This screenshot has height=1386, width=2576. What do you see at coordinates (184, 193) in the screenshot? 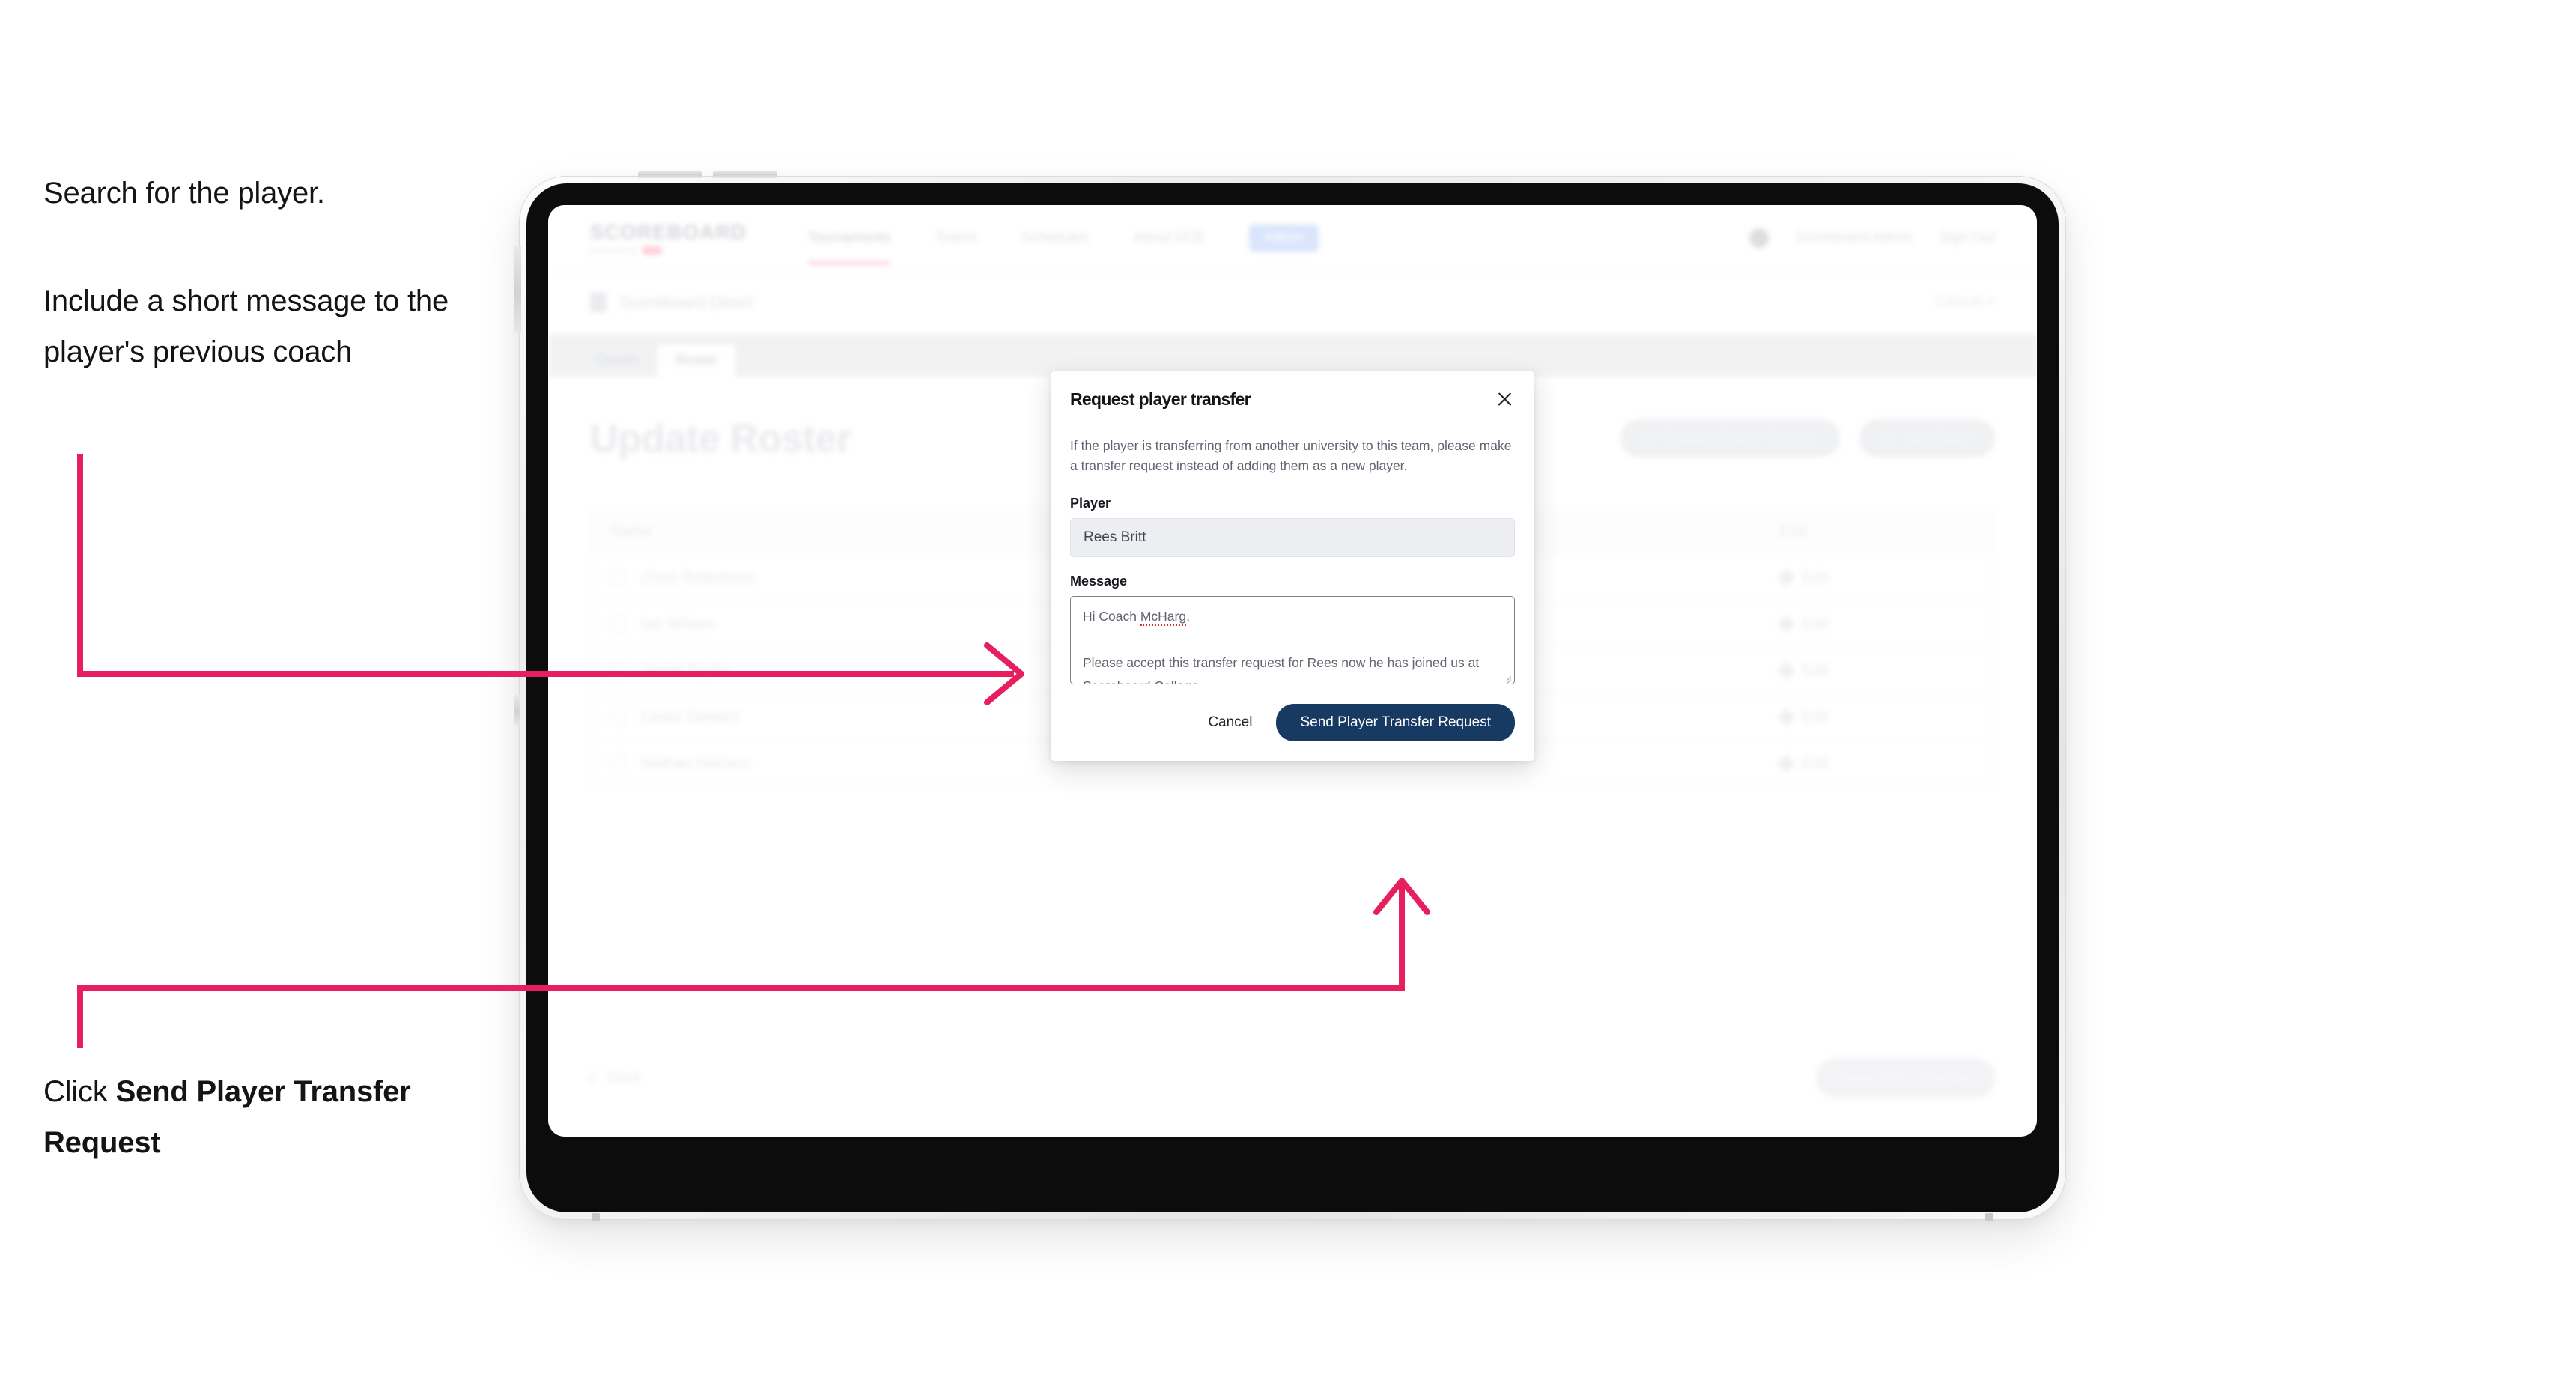
I see `annotation-search-player: Search for the player.` at bounding box center [184, 193].